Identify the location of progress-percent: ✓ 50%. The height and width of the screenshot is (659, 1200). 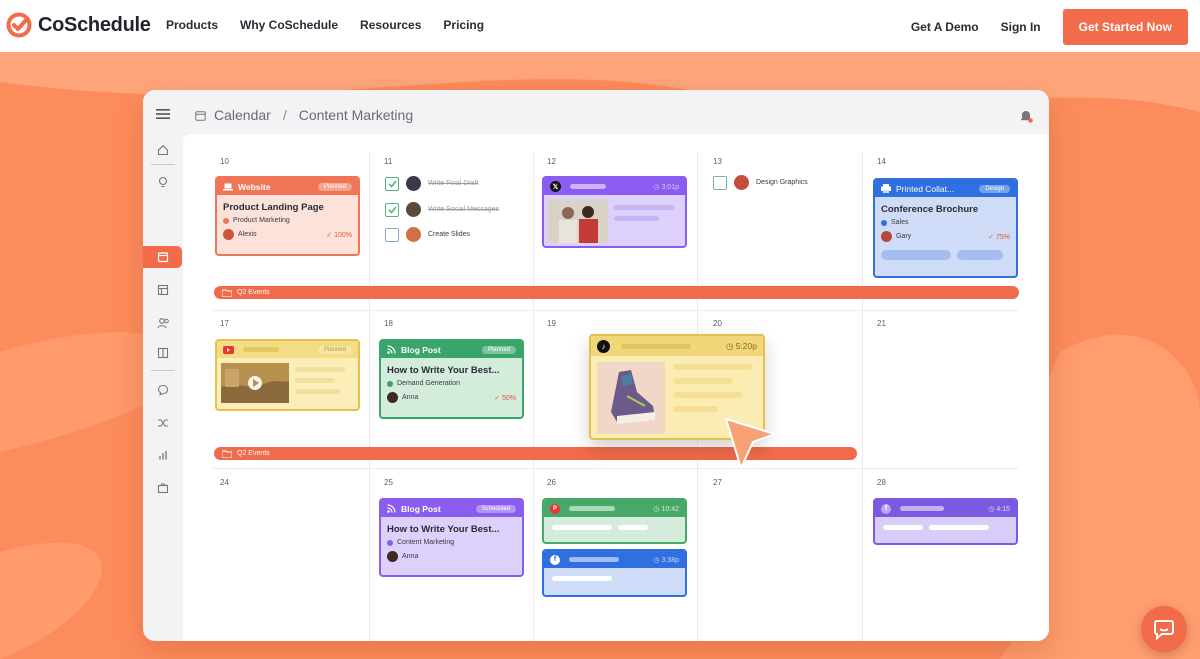
(505, 398).